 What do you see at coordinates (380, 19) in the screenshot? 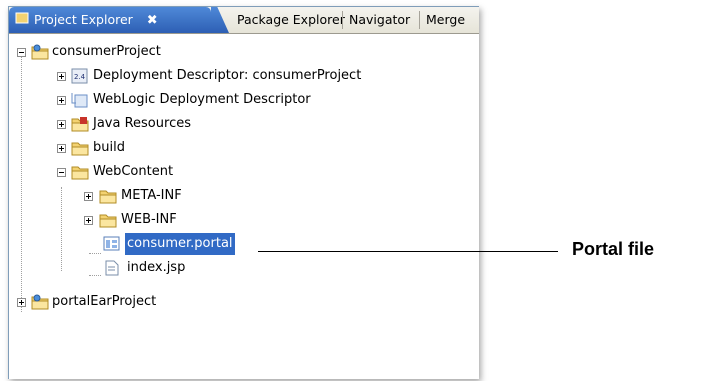
I see `tab-label: Navigator` at bounding box center [380, 19].